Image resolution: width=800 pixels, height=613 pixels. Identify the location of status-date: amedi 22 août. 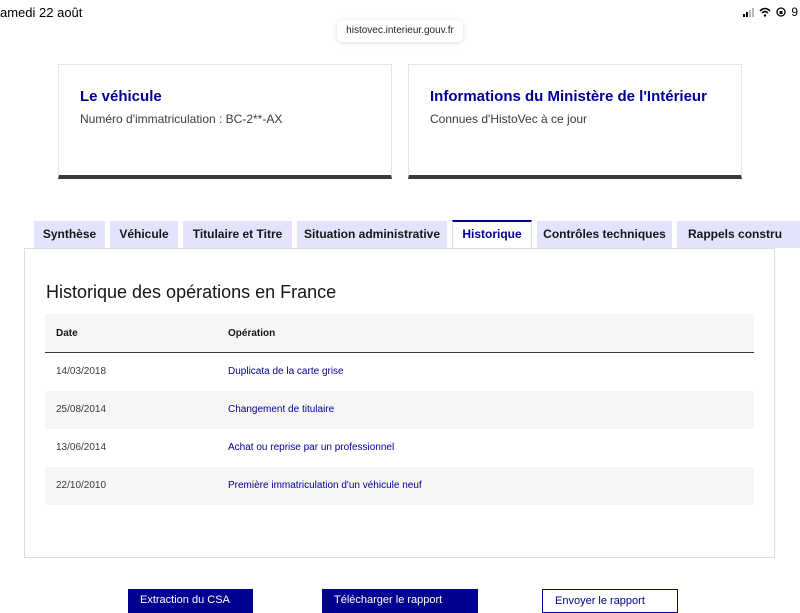
(41, 12).